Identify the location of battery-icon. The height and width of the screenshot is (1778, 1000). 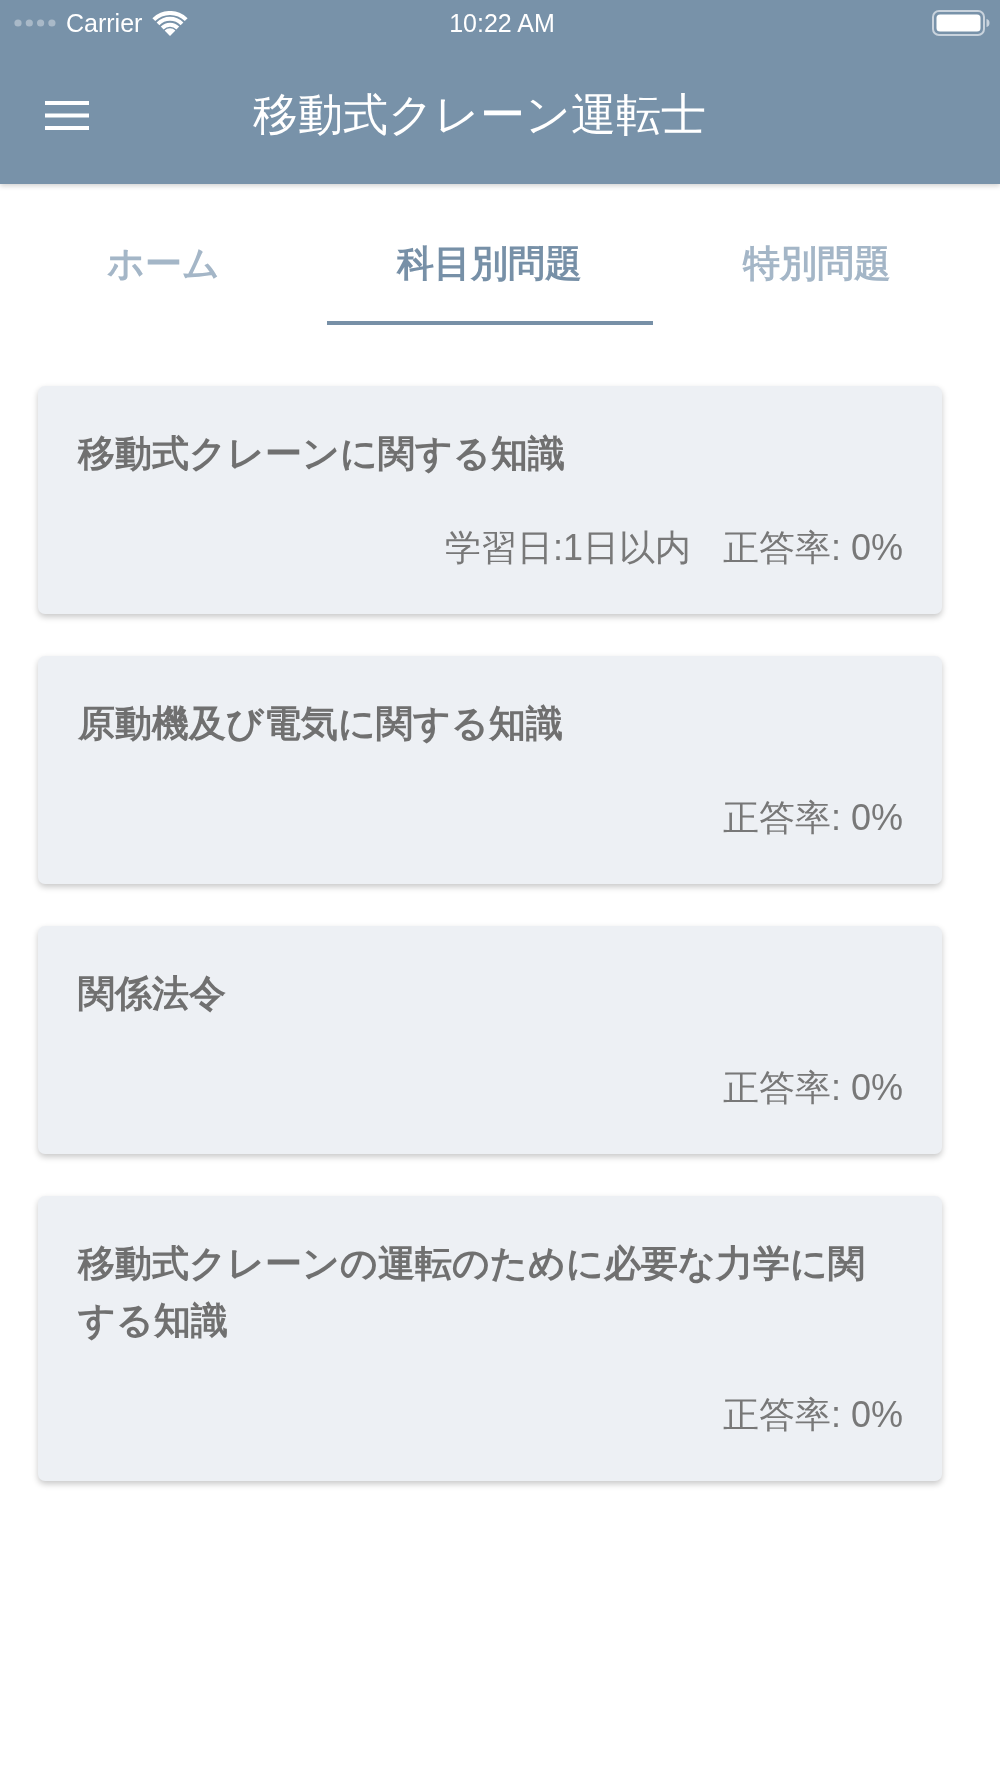
(961, 23).